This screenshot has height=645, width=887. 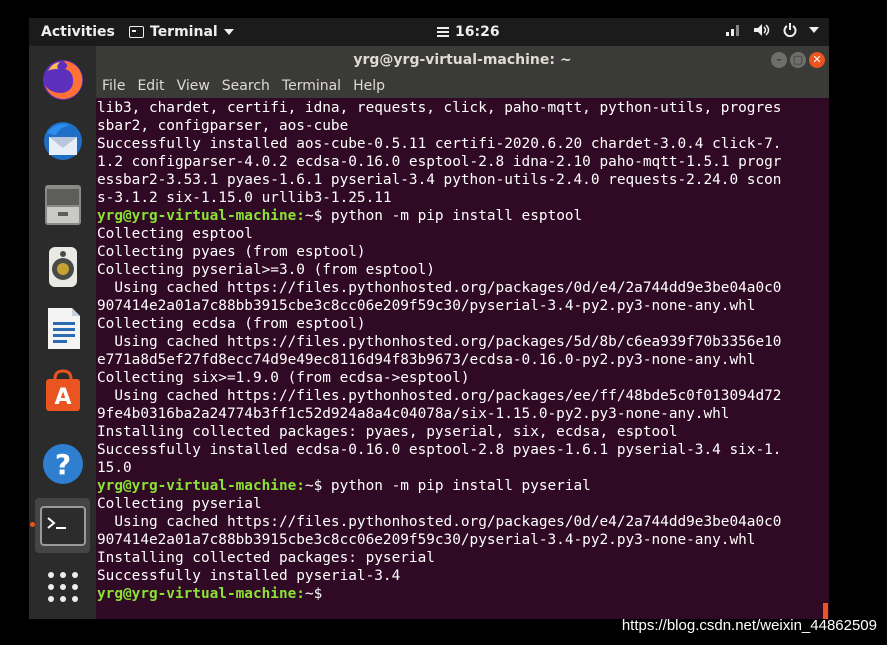 I want to click on chevron-down-icon, so click(x=814, y=30).